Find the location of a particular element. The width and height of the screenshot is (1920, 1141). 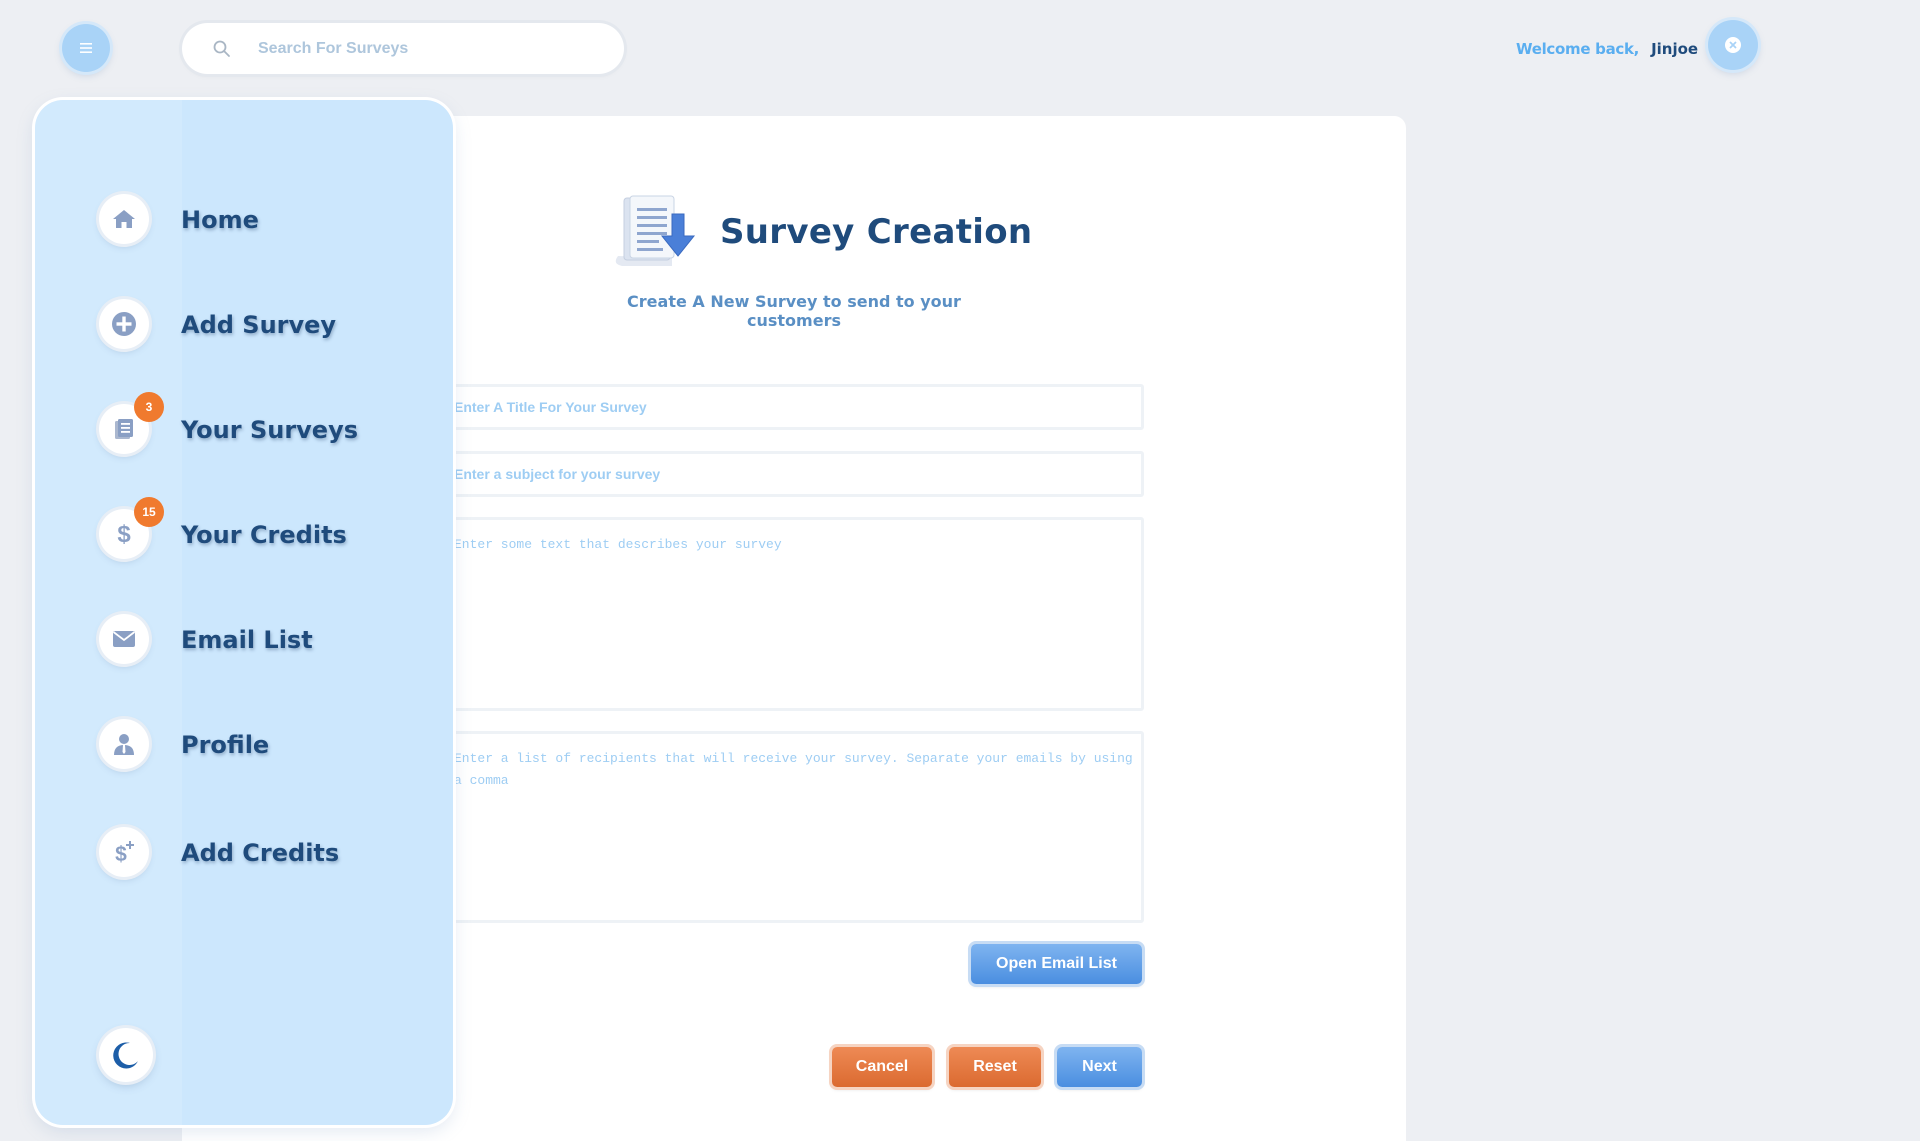

welcome-label: Welcome back, is located at coordinates (1578, 49).